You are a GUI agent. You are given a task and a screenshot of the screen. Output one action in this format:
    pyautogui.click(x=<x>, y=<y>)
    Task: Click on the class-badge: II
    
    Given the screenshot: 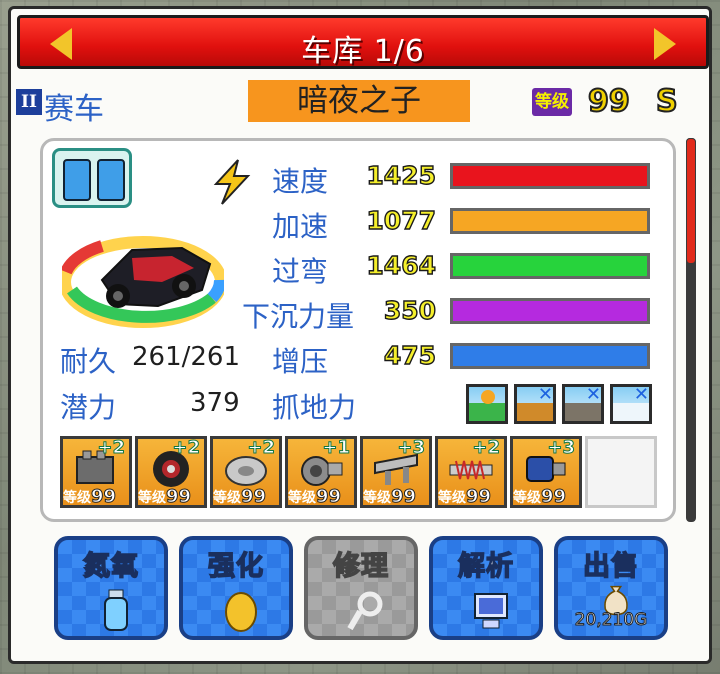 What is the action you would take?
    pyautogui.click(x=29, y=102)
    